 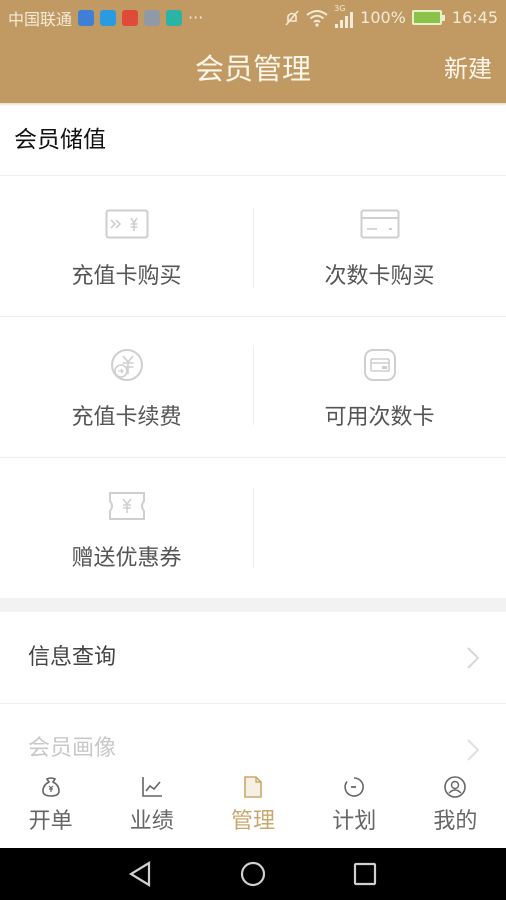 I want to click on signal-bars-icon, so click(x=344, y=19).